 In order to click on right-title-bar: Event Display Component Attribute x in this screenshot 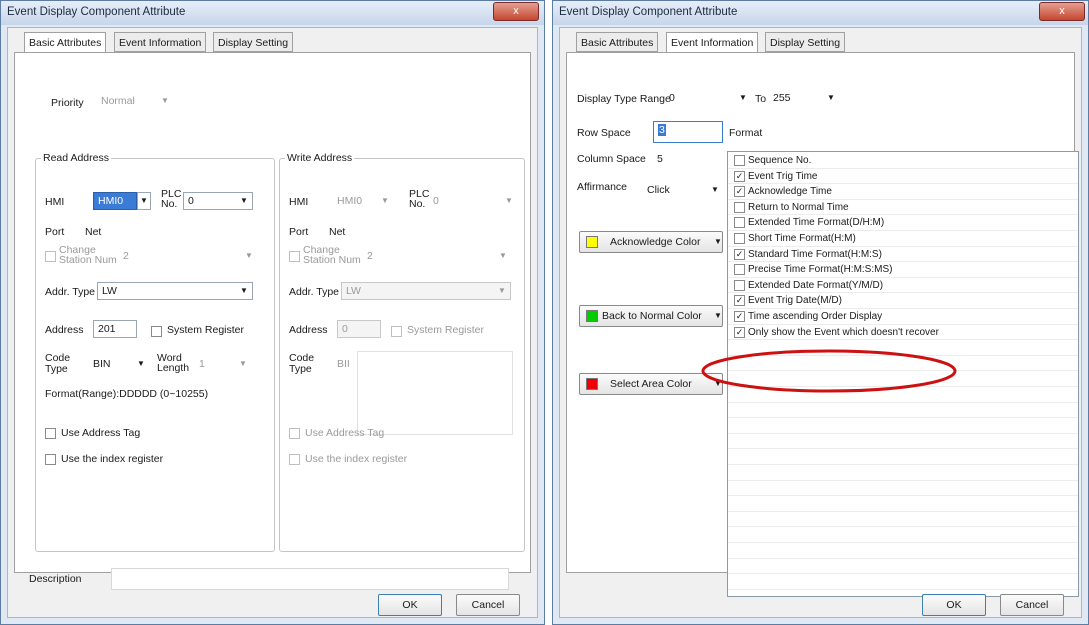, I will do `click(820, 13)`.